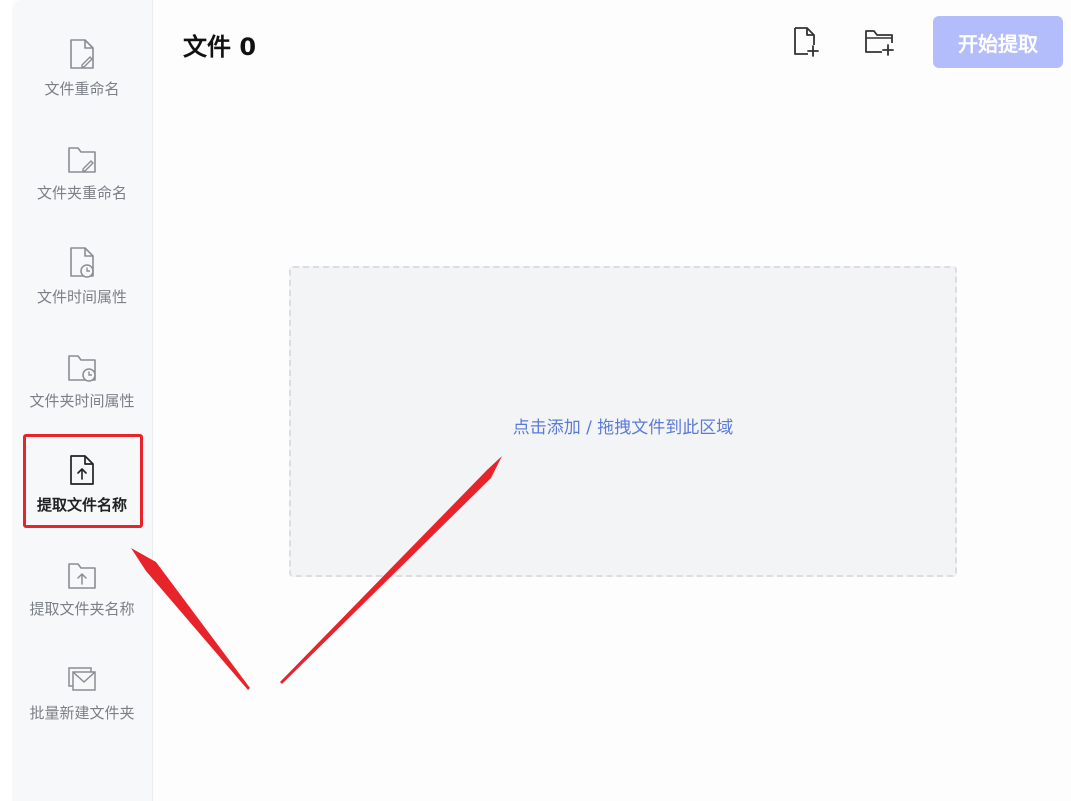 The height and width of the screenshot is (801, 1071). I want to click on folder-edit-icon, so click(82, 160).